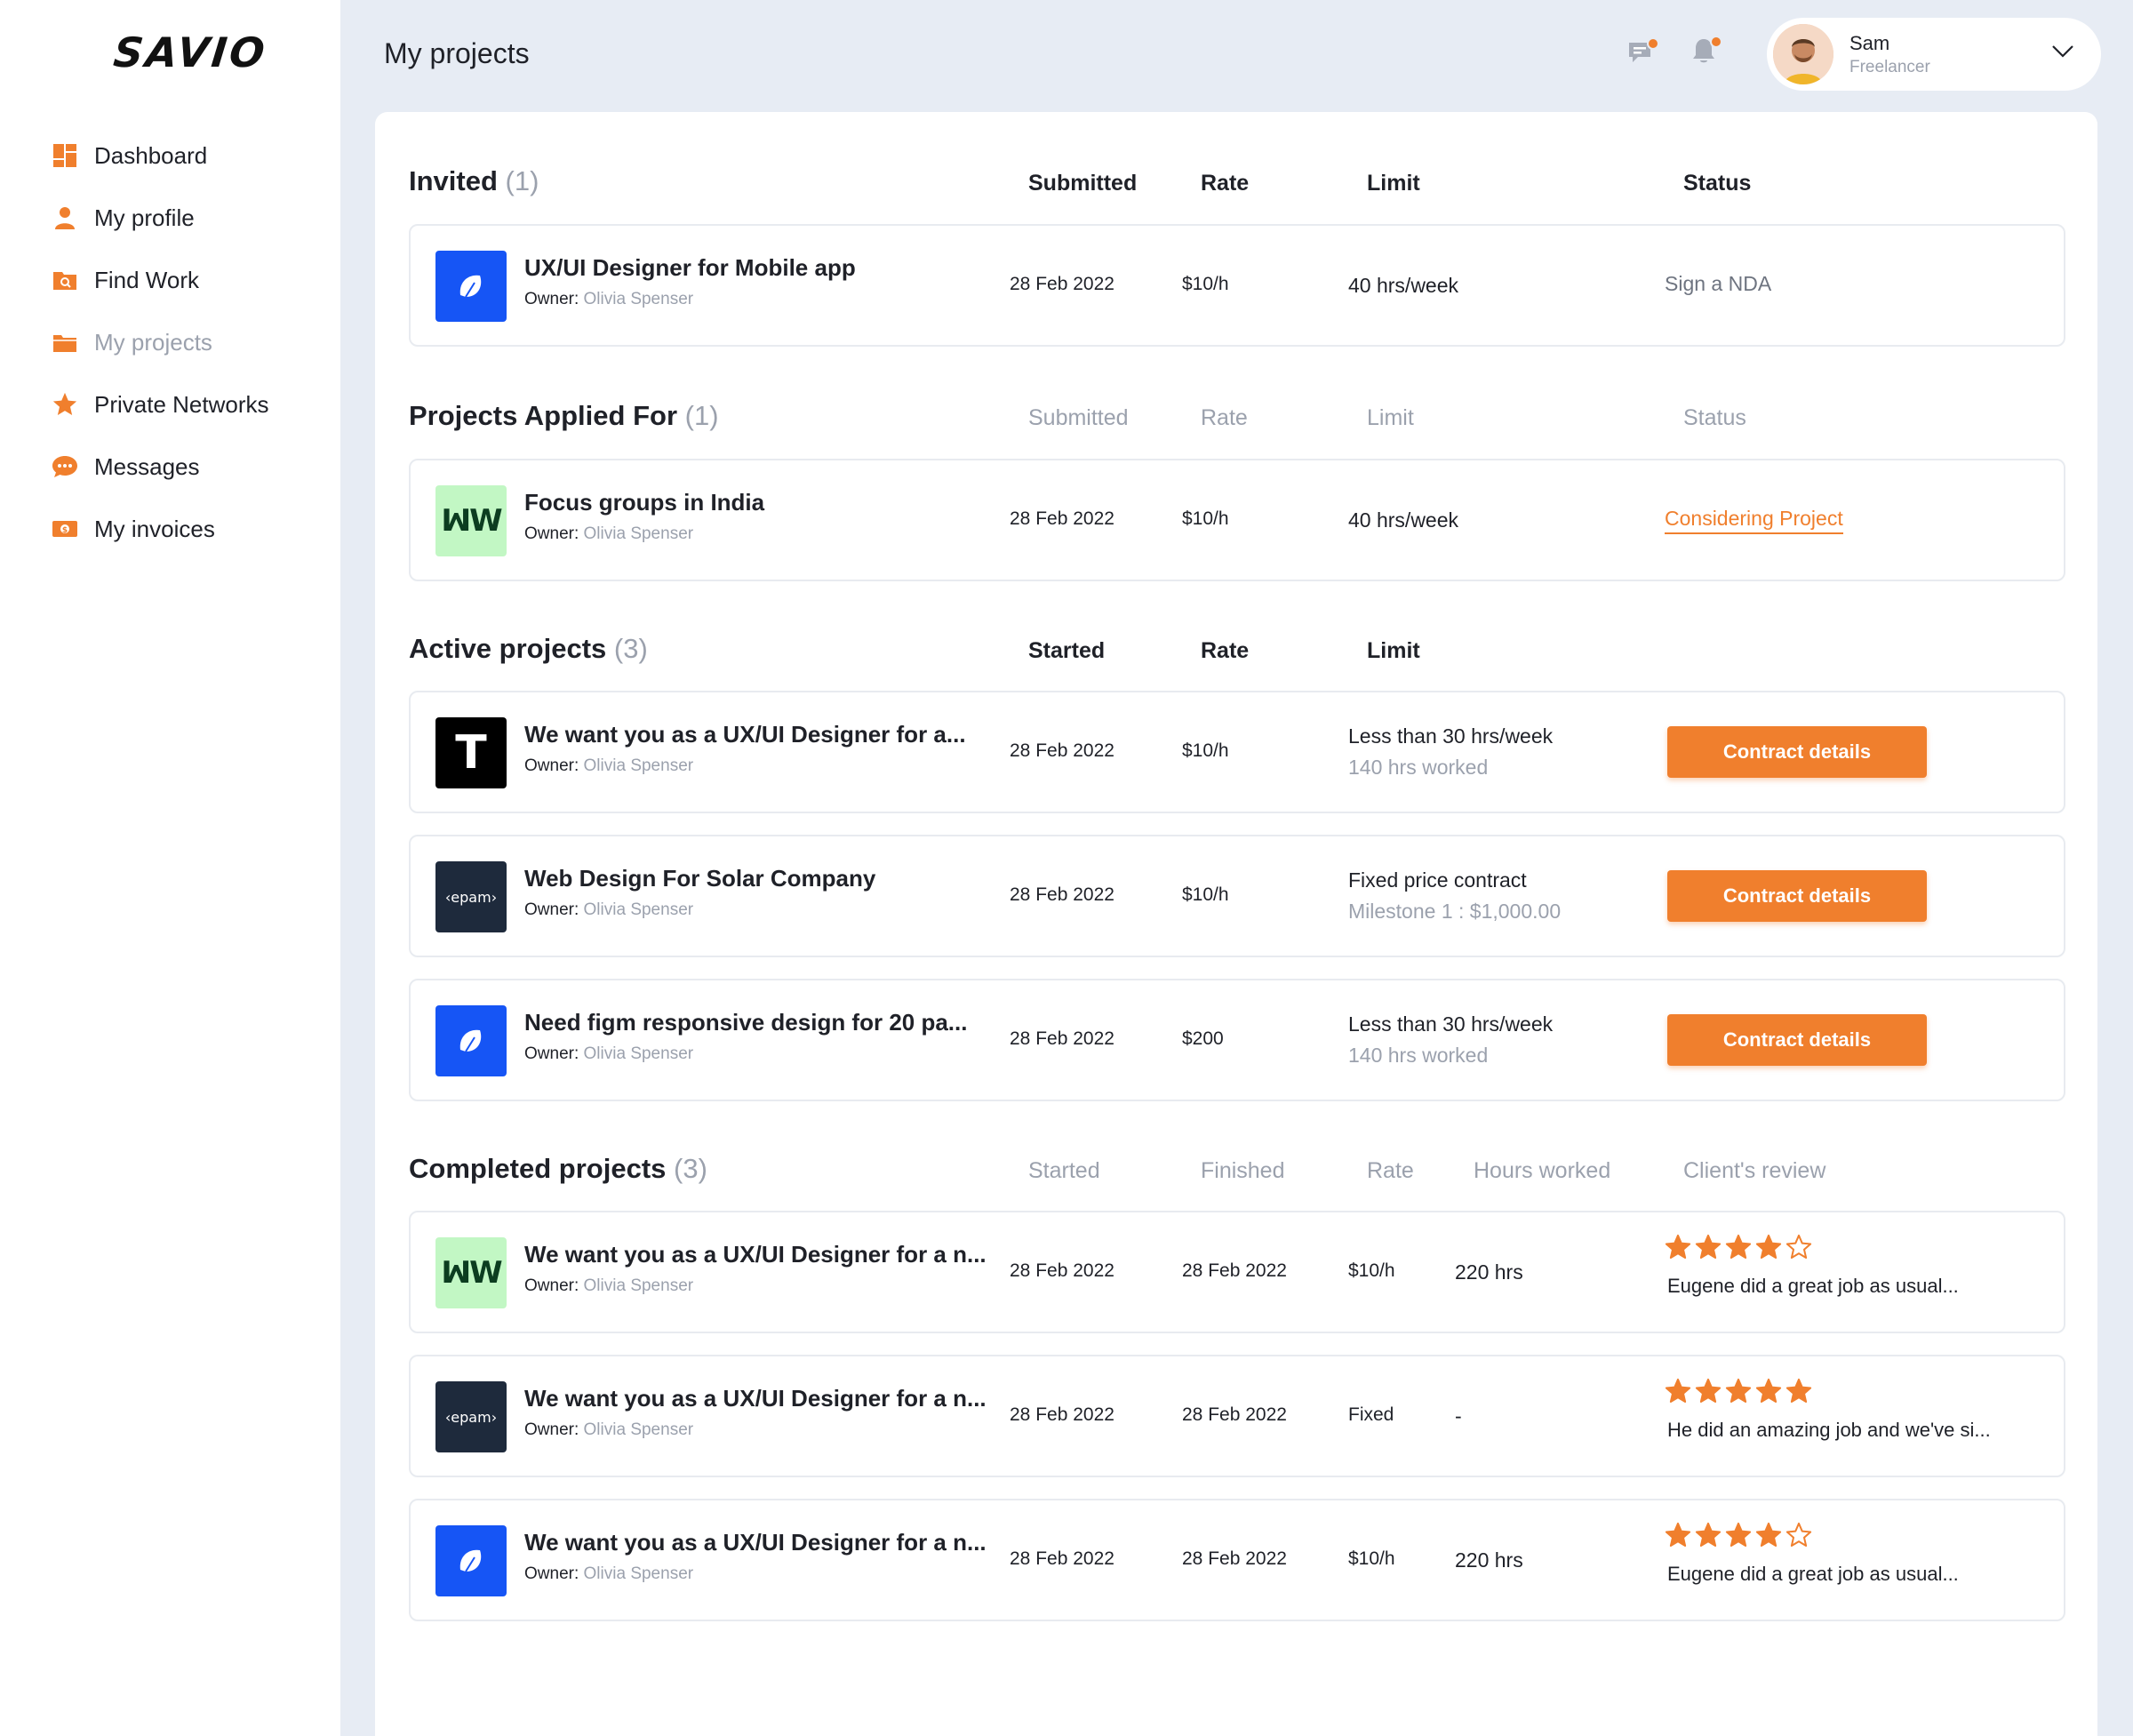  I want to click on status-link: Considering Project, so click(1754, 520).